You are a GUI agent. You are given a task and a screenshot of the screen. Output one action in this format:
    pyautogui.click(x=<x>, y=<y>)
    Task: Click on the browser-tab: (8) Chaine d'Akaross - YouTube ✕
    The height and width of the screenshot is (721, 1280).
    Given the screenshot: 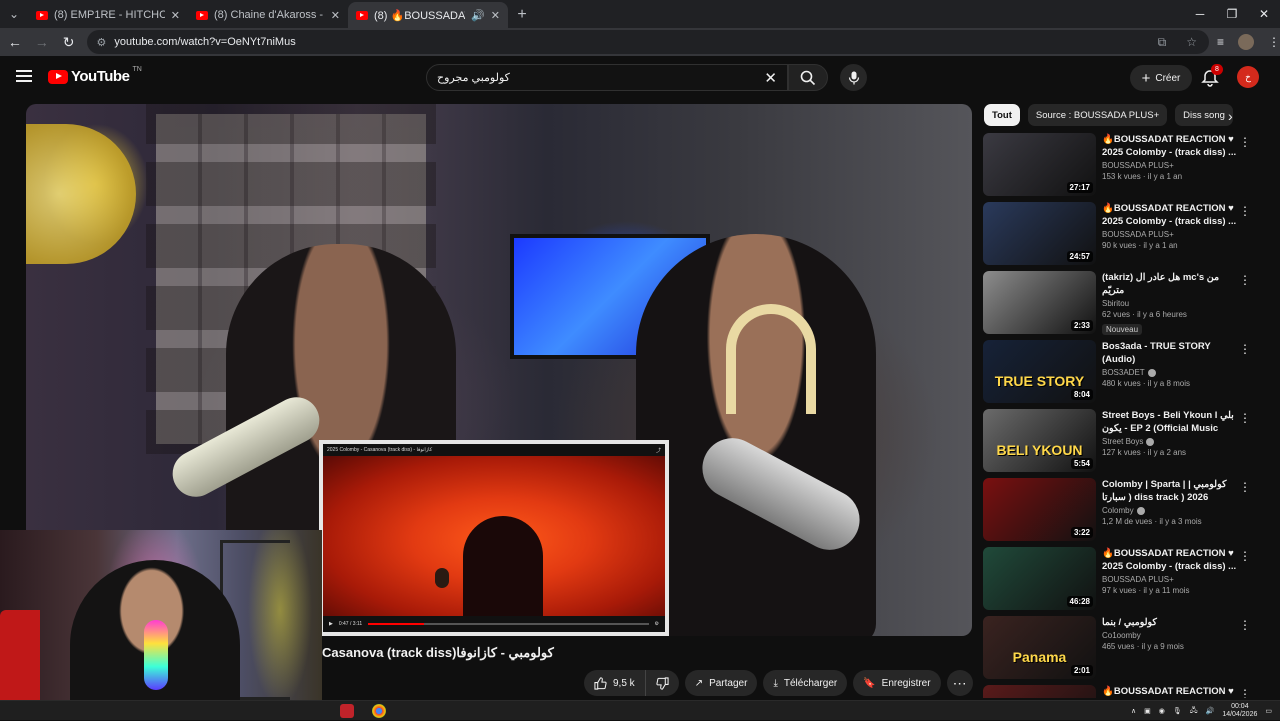 What is the action you would take?
    pyautogui.click(x=268, y=15)
    